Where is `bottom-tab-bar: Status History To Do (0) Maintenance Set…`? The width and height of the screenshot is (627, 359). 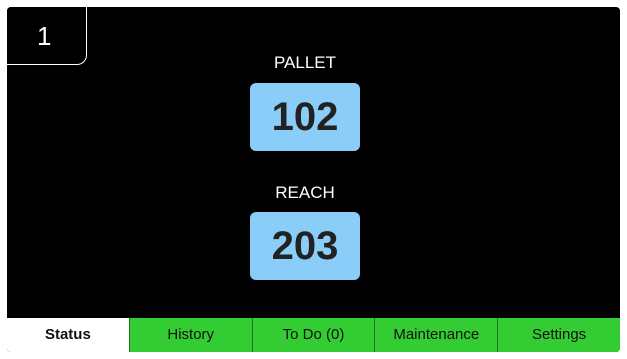 bottom-tab-bar: Status History To Do (0) Maintenance Set… is located at coordinates (313, 335).